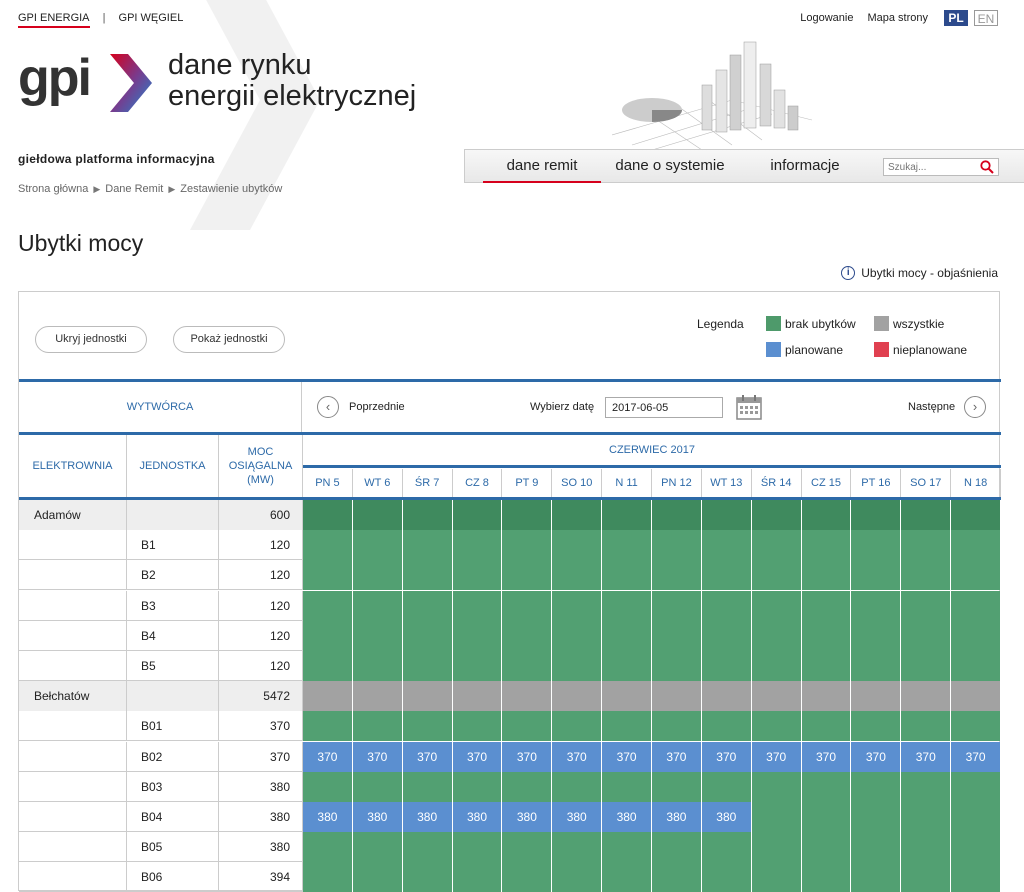 The height and width of the screenshot is (892, 1024). I want to click on next-label: Następne, so click(931, 407).